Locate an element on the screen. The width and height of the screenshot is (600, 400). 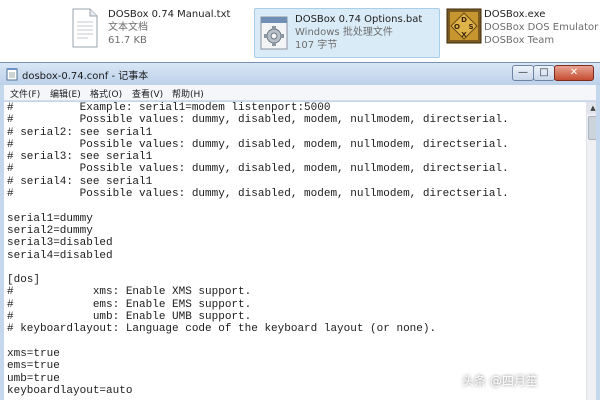
editor-line: ems=true is located at coordinates (33, 366).